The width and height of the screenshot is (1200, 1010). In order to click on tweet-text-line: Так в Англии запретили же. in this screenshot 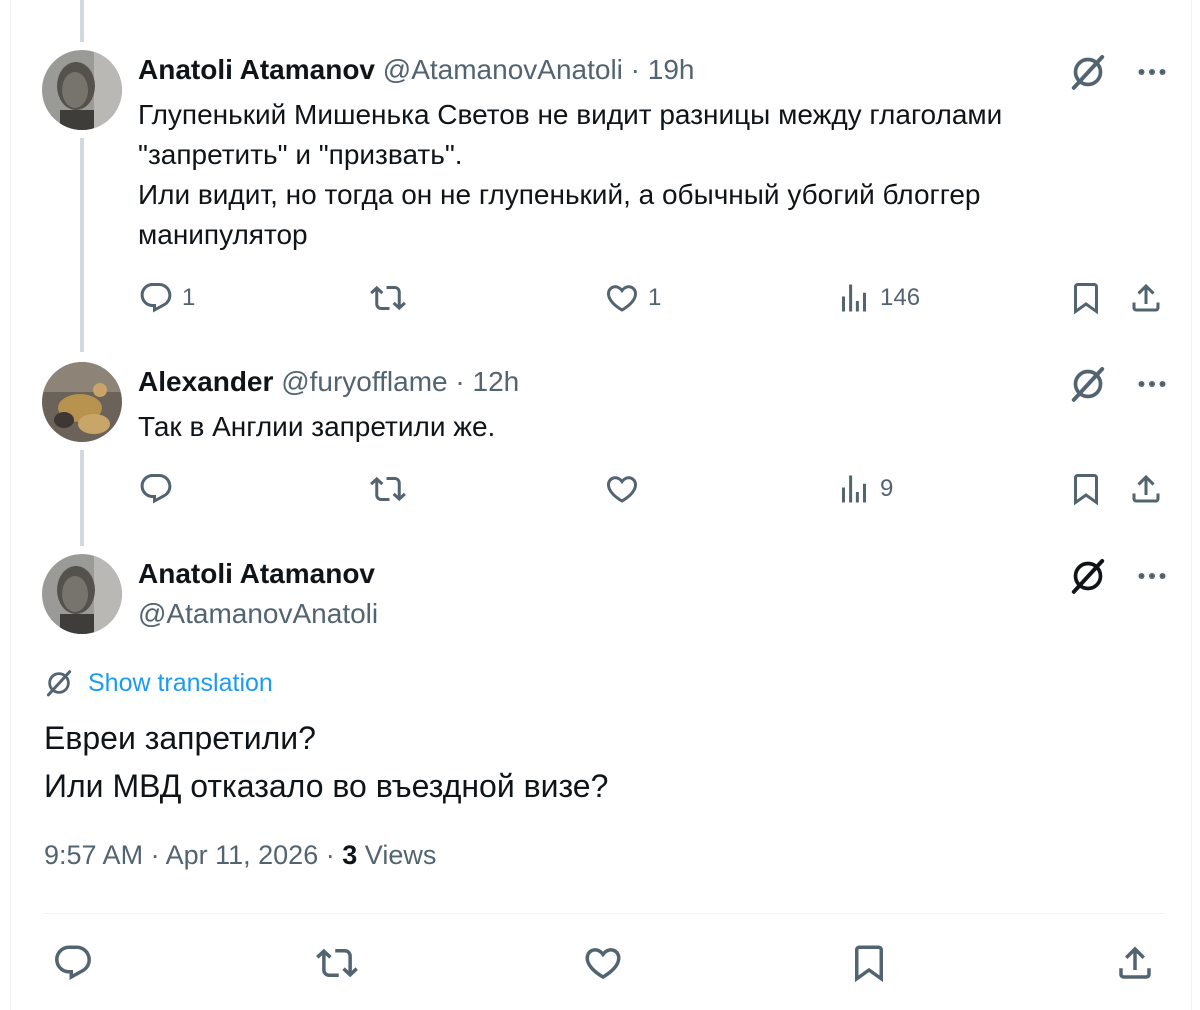, I will do `click(317, 426)`.